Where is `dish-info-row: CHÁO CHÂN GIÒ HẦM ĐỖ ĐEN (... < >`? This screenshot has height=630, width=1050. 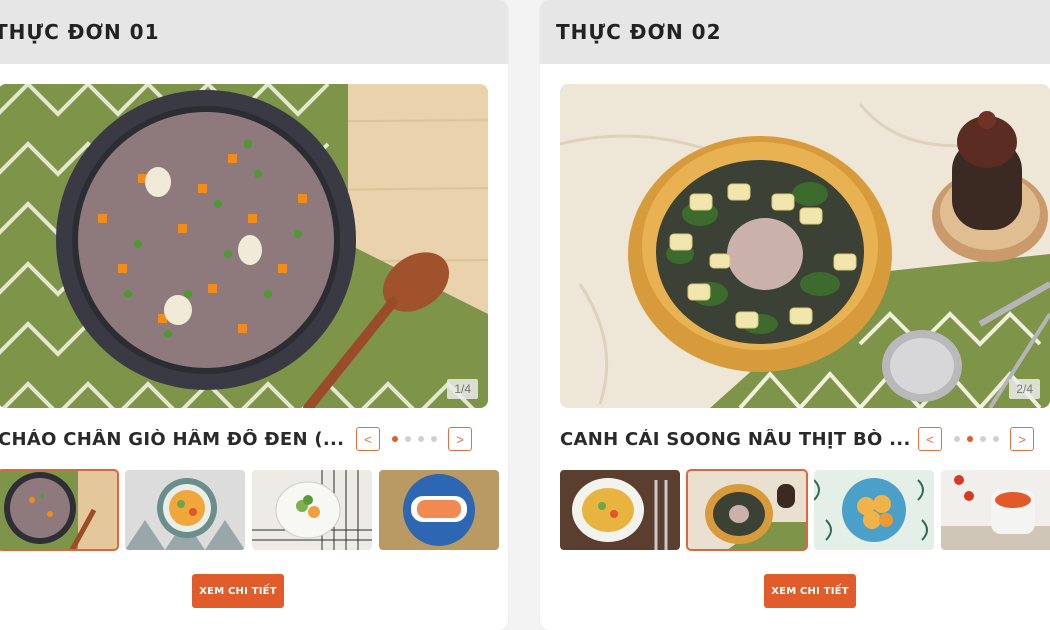 dish-info-row: CHÁO CHÂN GIÒ HẦM ĐỖ ĐEN (... < > is located at coordinates (254, 439).